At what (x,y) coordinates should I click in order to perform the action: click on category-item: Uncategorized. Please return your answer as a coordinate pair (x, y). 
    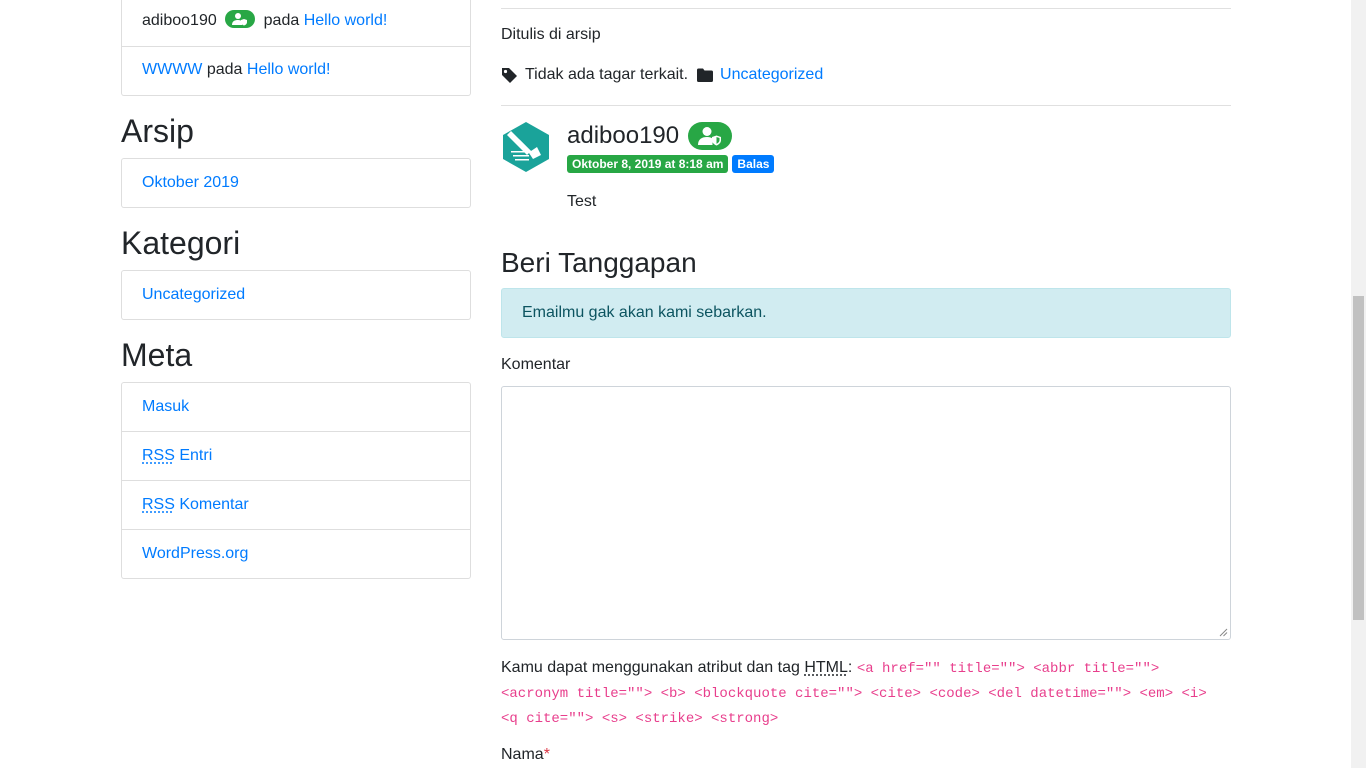
    Looking at the image, I should click on (296, 295).